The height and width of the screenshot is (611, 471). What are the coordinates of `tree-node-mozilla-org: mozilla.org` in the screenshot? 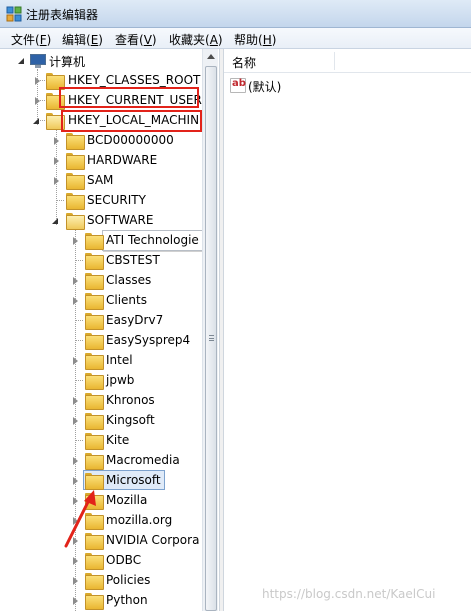 It's located at (100, 521).